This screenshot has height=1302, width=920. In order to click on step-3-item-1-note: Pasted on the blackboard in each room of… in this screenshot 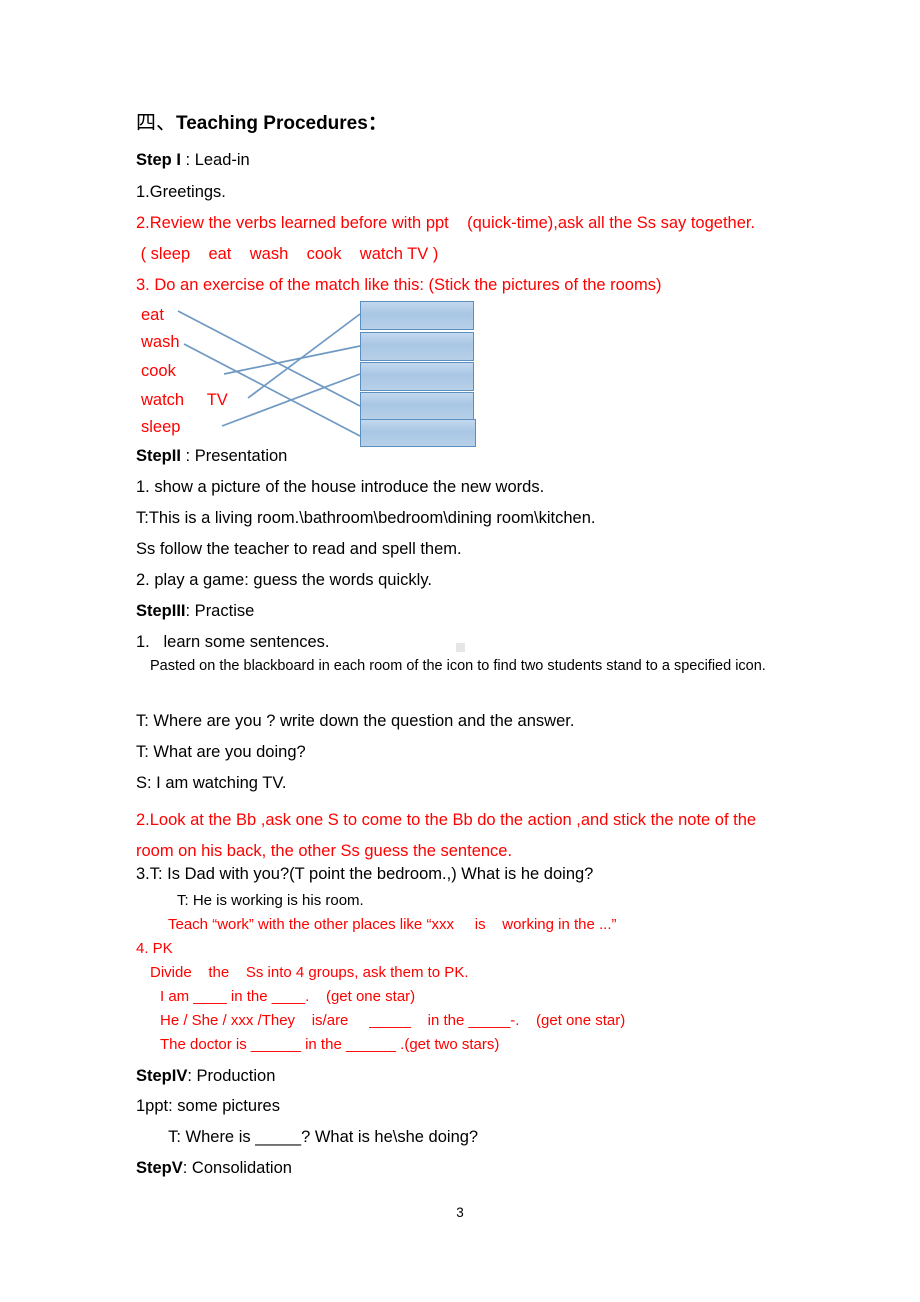, I will do `click(458, 666)`.